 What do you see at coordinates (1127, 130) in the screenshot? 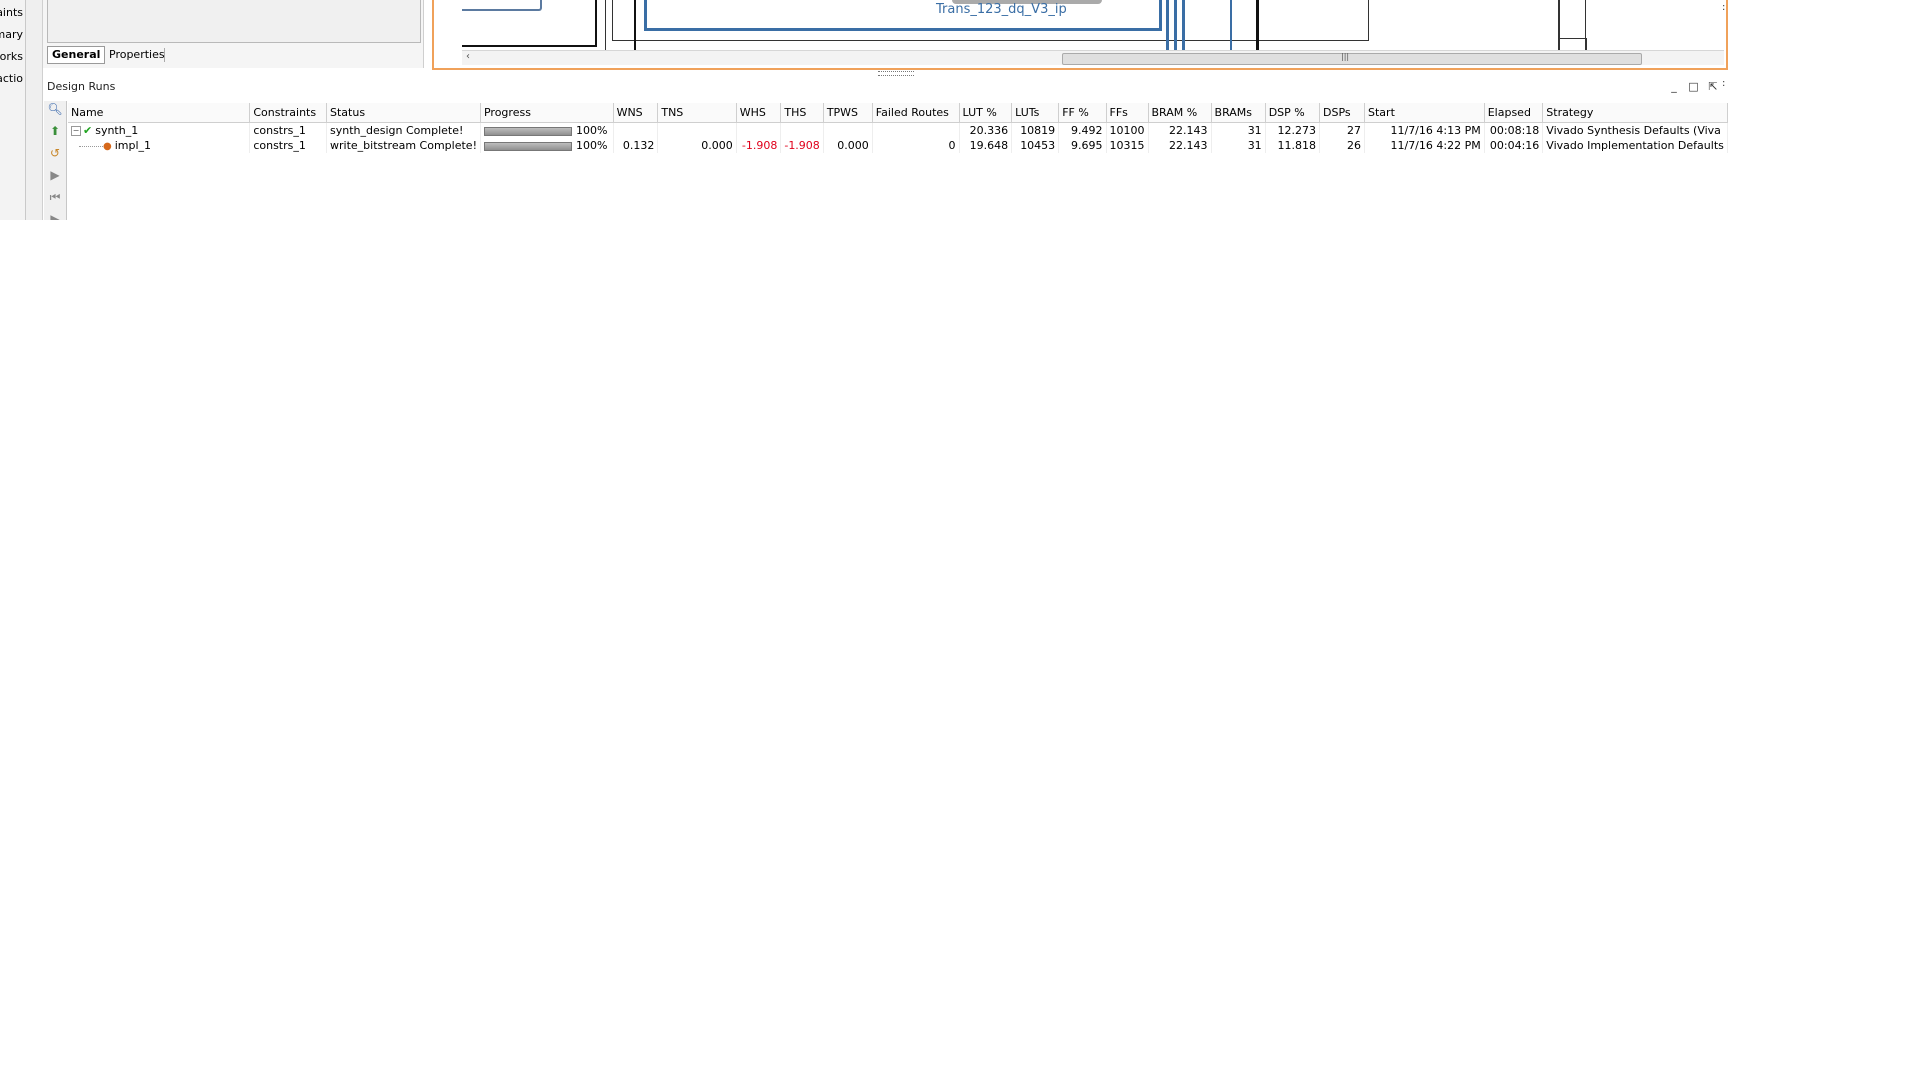
I see `ffs-cell: 10100` at bounding box center [1127, 130].